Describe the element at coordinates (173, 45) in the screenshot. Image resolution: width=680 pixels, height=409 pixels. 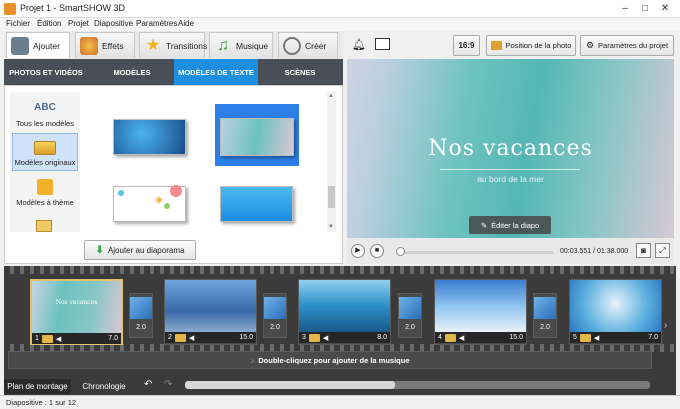
I see `tab-transitions: ★ Transitions` at that location.